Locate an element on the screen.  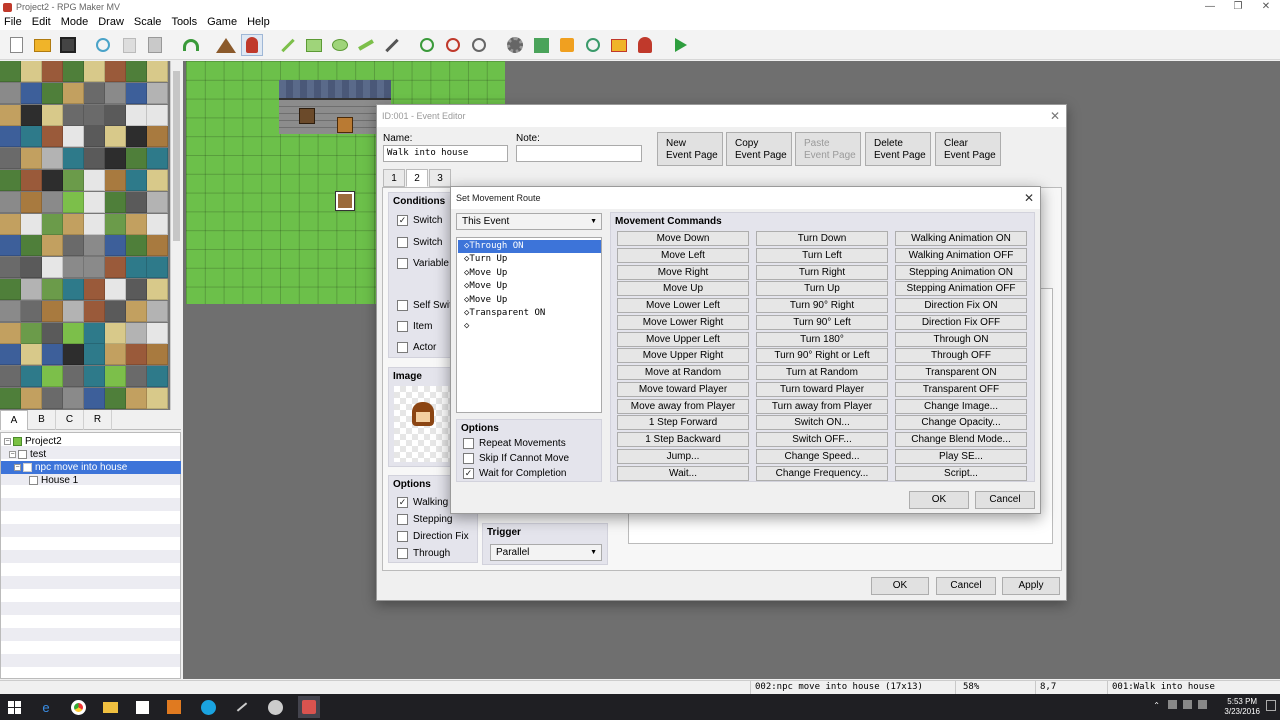
sound-test-icon is located at coordinates (567, 45).